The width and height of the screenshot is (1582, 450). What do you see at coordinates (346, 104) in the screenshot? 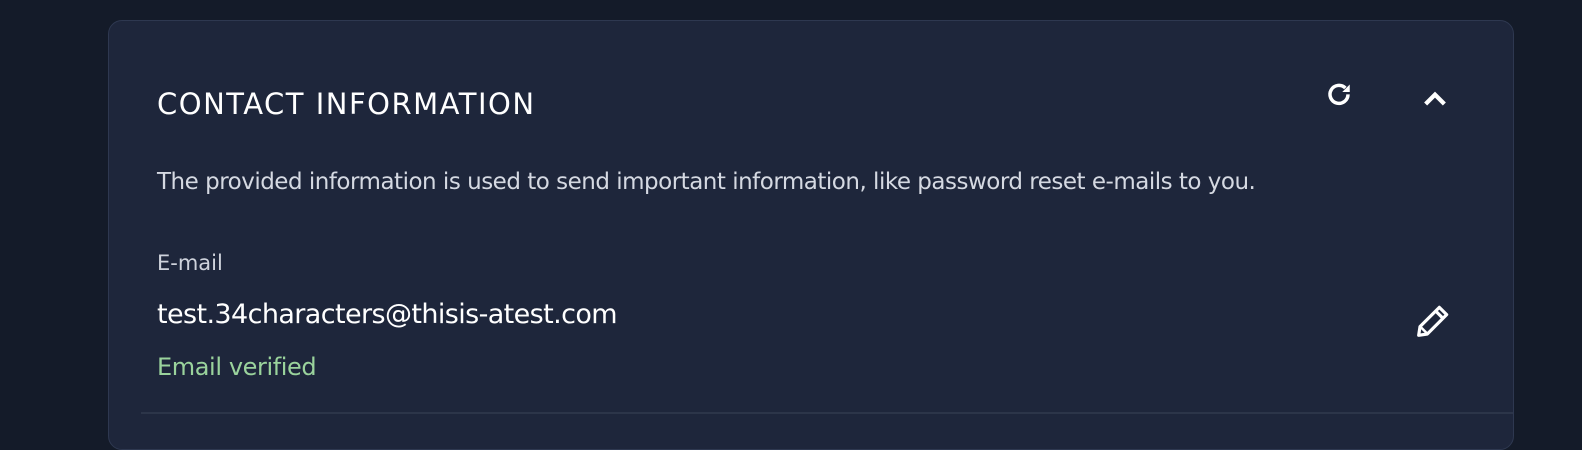
I see `section-title: CONTACT INFORMATION` at bounding box center [346, 104].